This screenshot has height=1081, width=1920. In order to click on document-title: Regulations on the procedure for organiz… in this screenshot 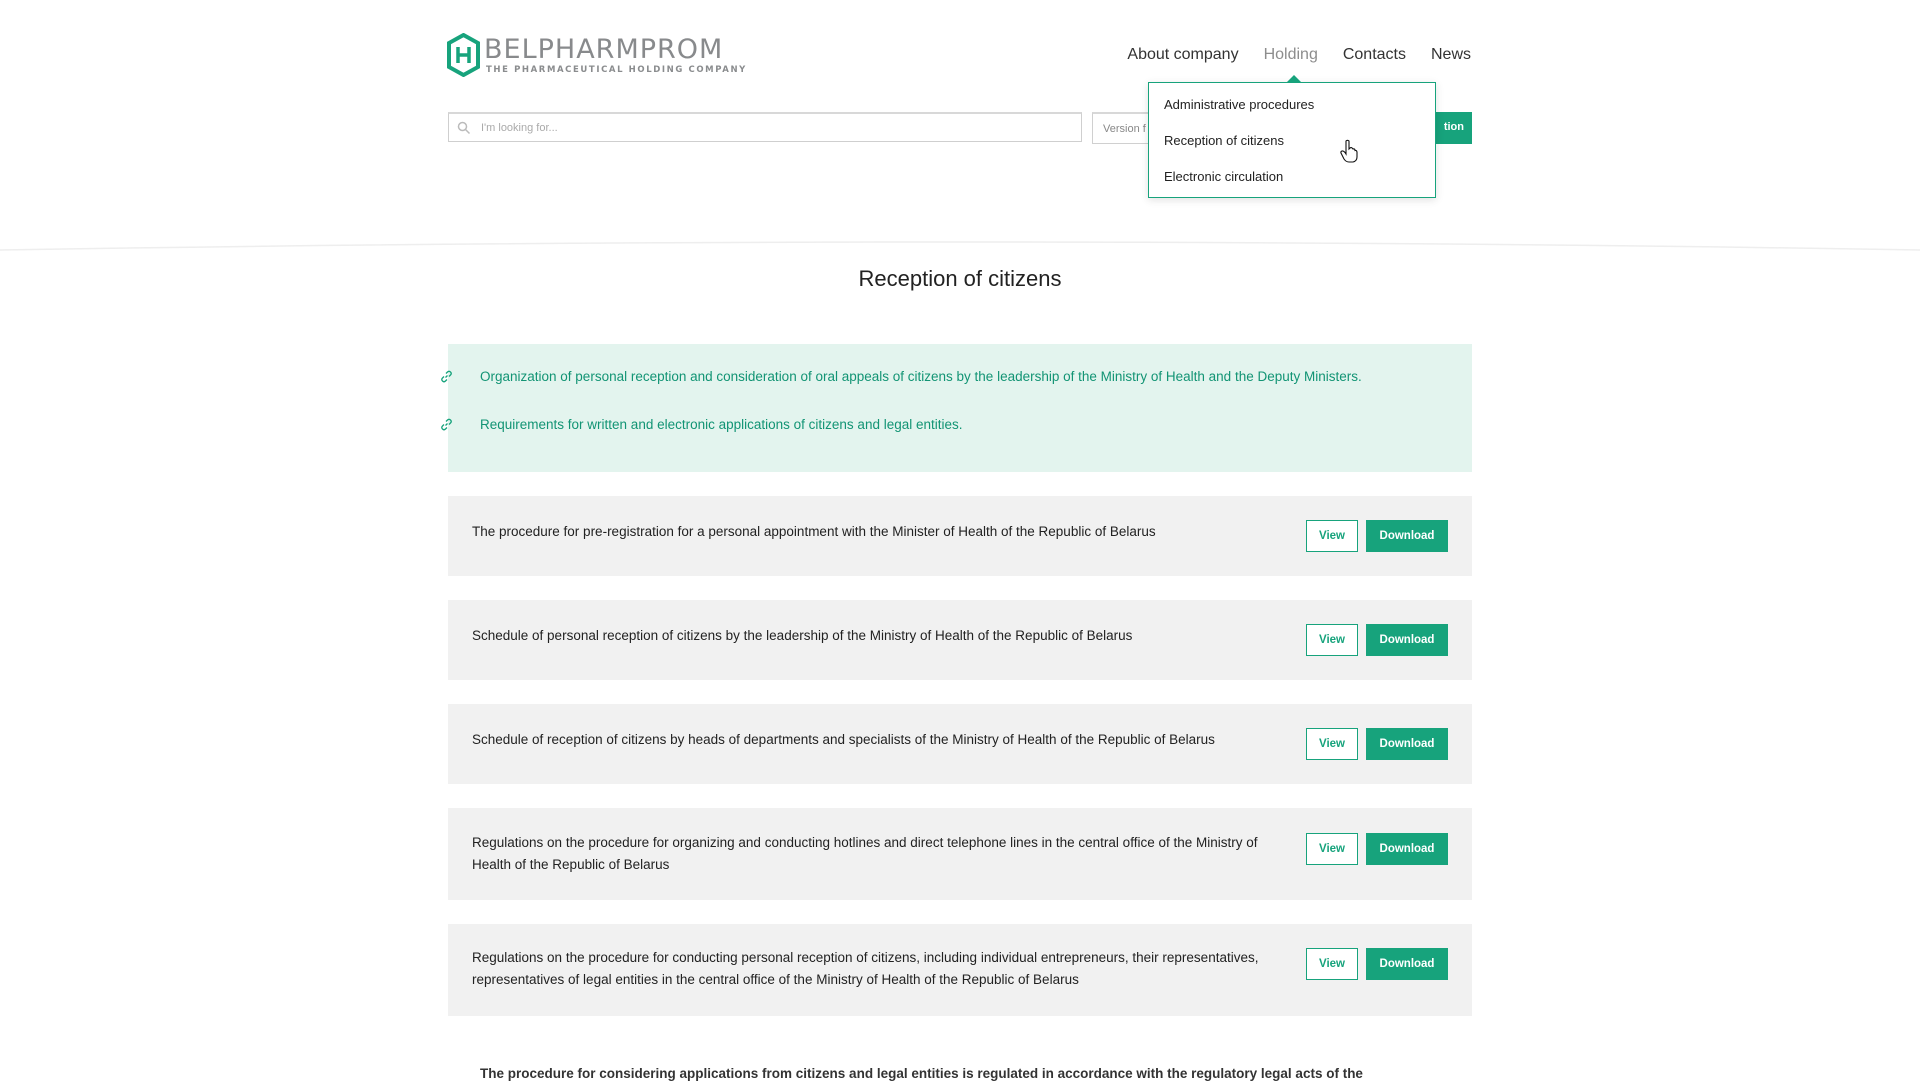, I will do `click(865, 853)`.